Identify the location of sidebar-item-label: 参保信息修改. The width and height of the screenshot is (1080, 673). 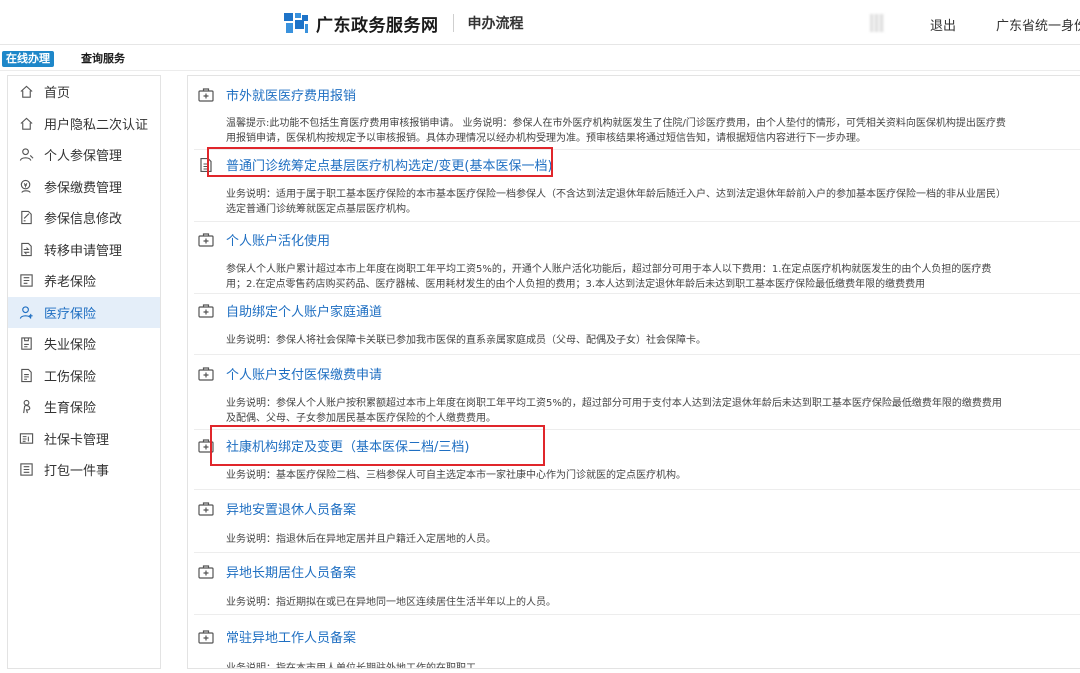
(83, 220).